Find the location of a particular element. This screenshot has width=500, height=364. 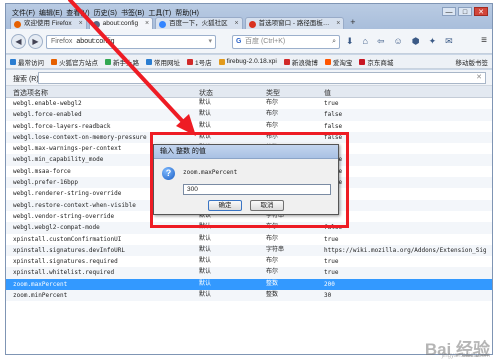

search-icon: ⌕ is located at coordinates (334, 42).